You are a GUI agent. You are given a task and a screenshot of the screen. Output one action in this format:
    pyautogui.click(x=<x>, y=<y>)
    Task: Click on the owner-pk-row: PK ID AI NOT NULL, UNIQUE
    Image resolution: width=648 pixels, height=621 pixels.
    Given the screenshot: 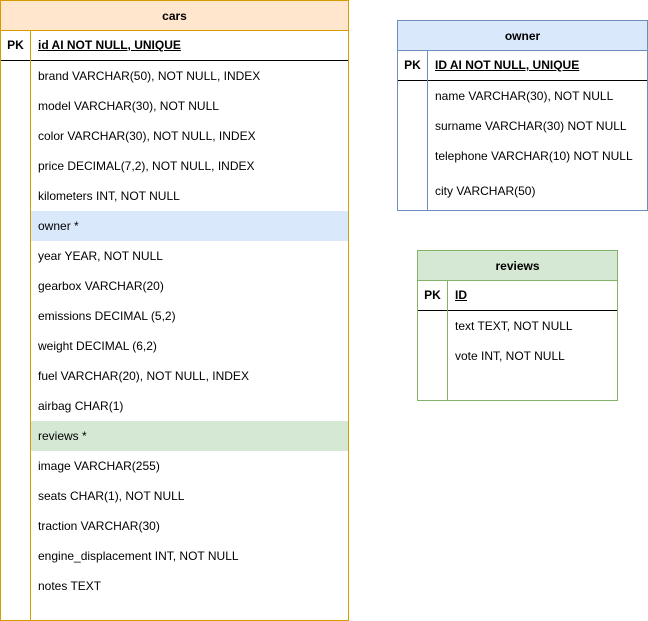 What is the action you would take?
    pyautogui.click(x=522, y=66)
    